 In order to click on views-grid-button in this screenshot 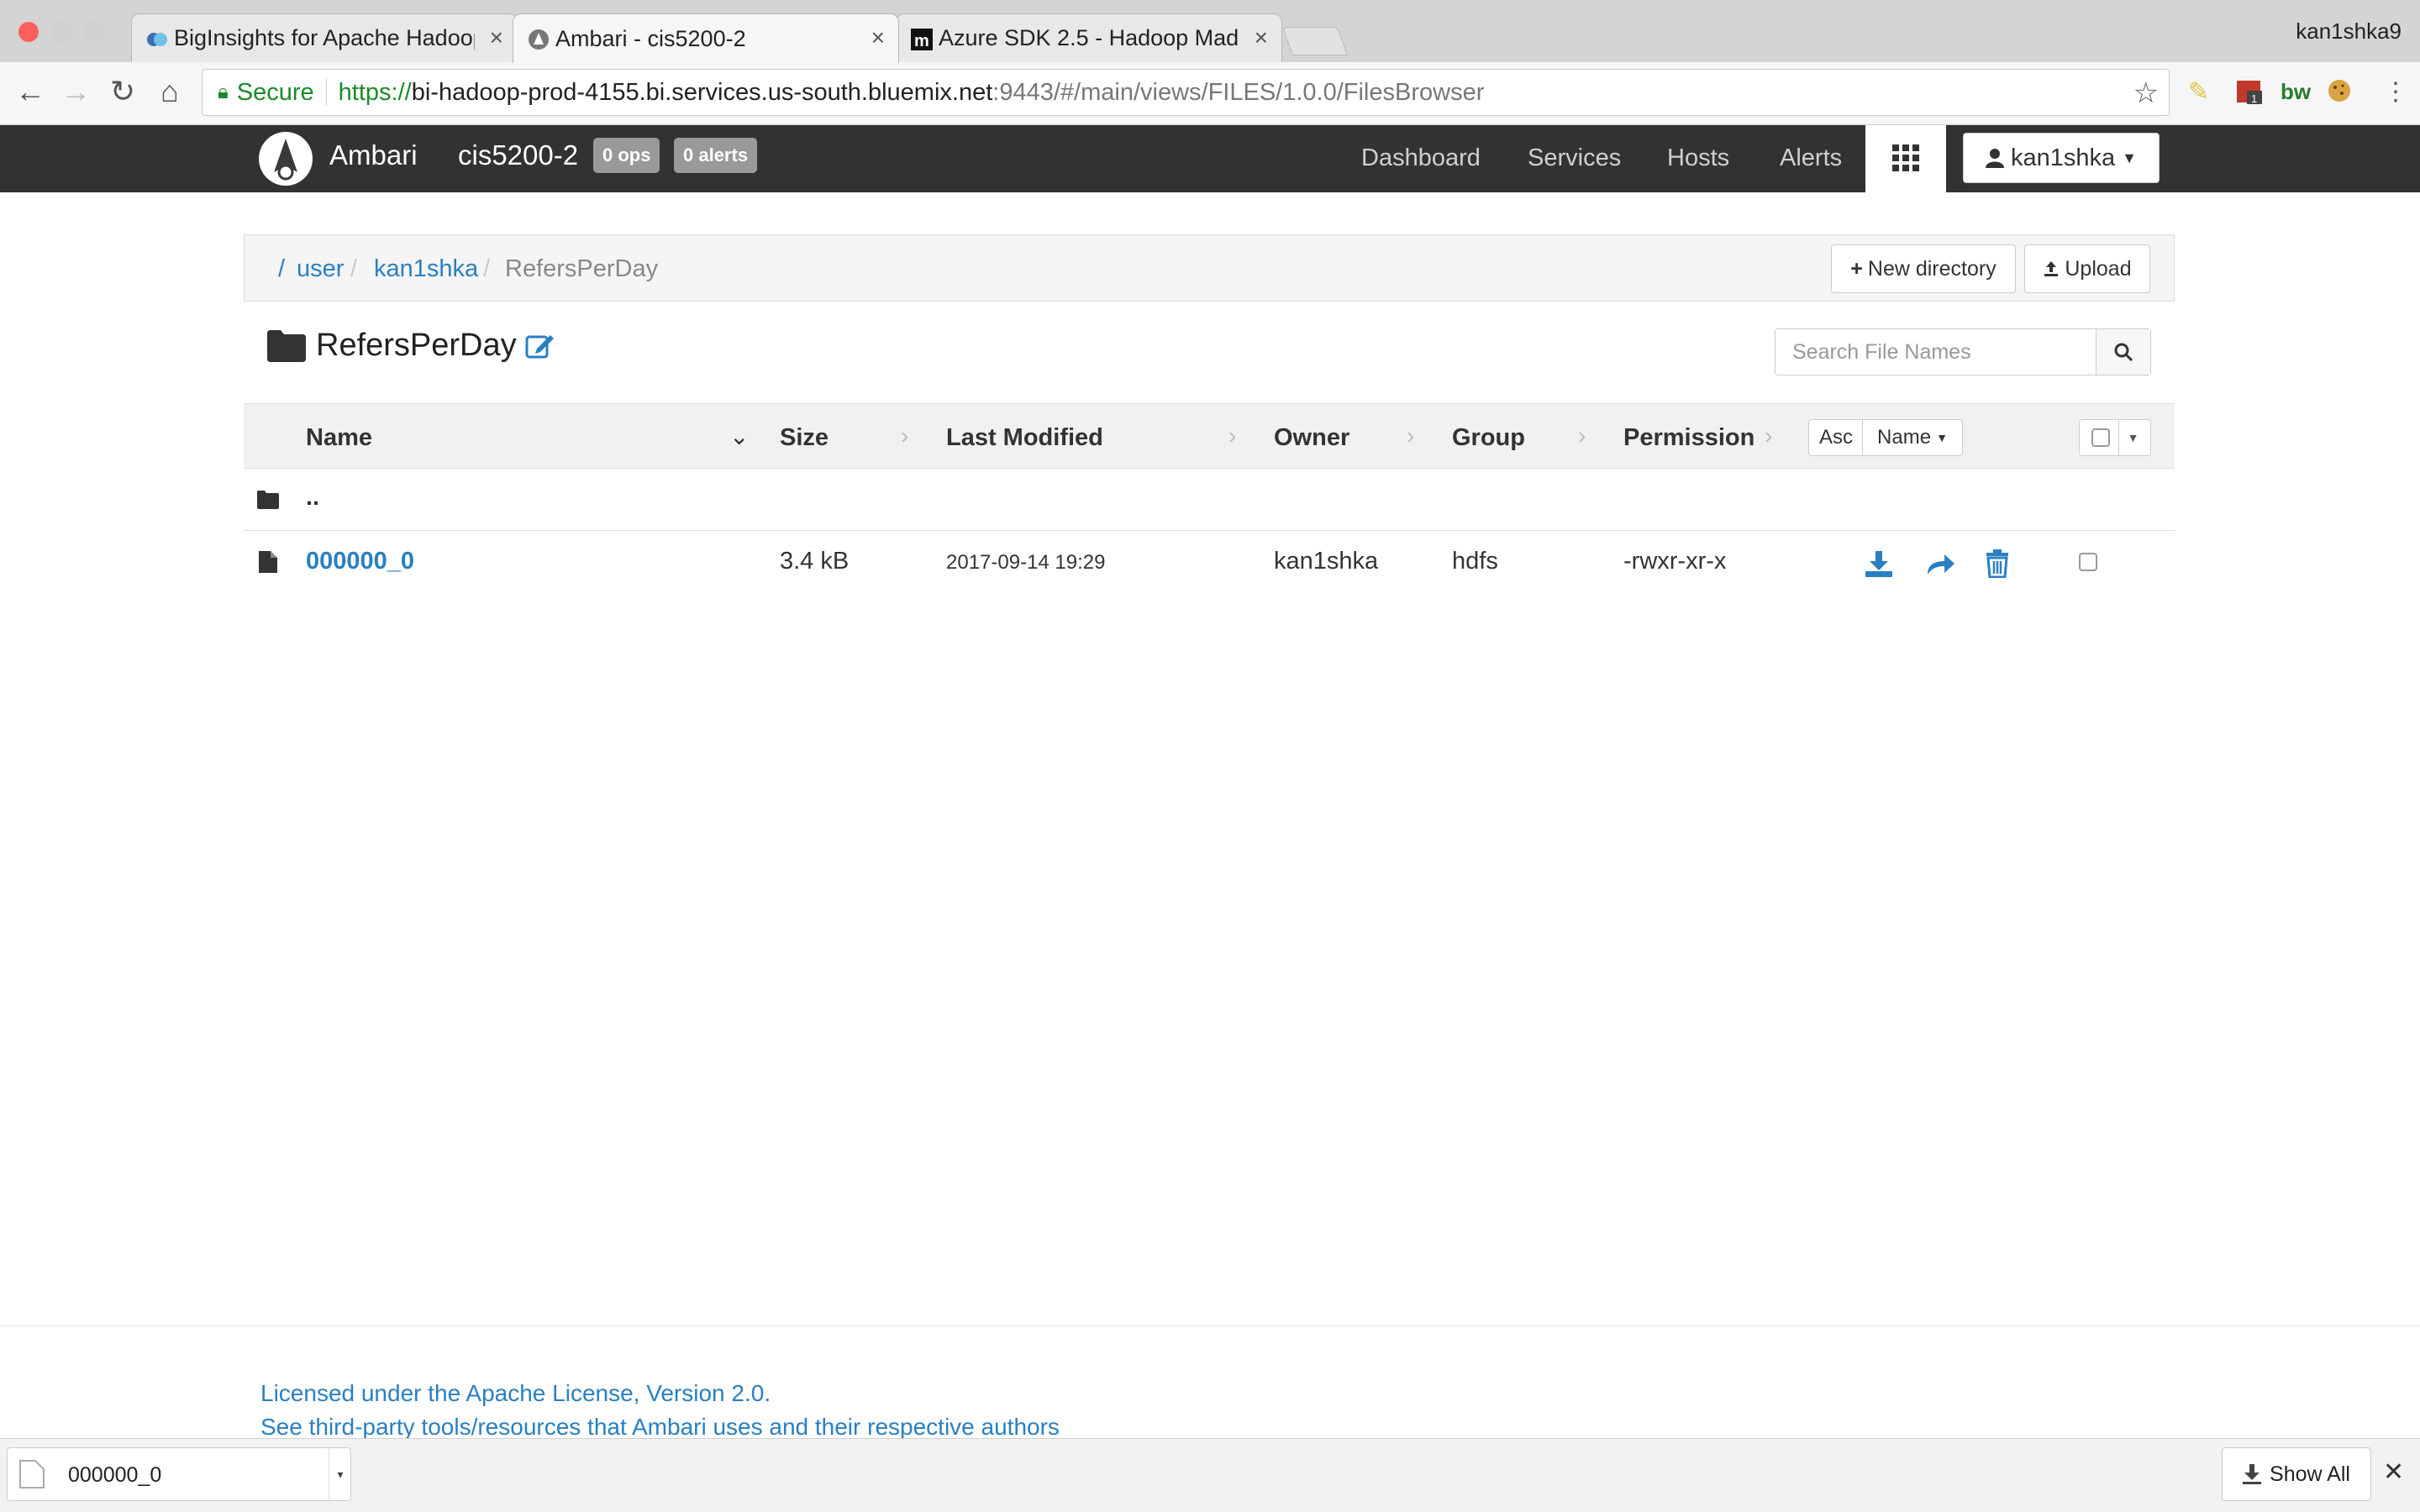, I will do `click(1906, 158)`.